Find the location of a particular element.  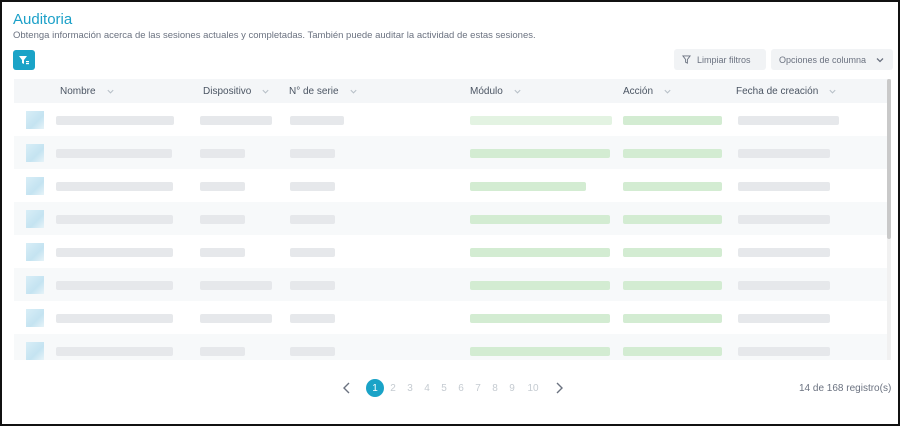

page-10: 10 is located at coordinates (533, 388).